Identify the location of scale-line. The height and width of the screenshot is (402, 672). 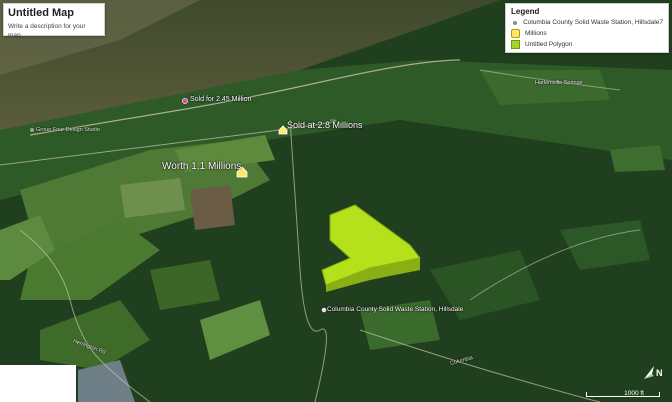
(623, 394).